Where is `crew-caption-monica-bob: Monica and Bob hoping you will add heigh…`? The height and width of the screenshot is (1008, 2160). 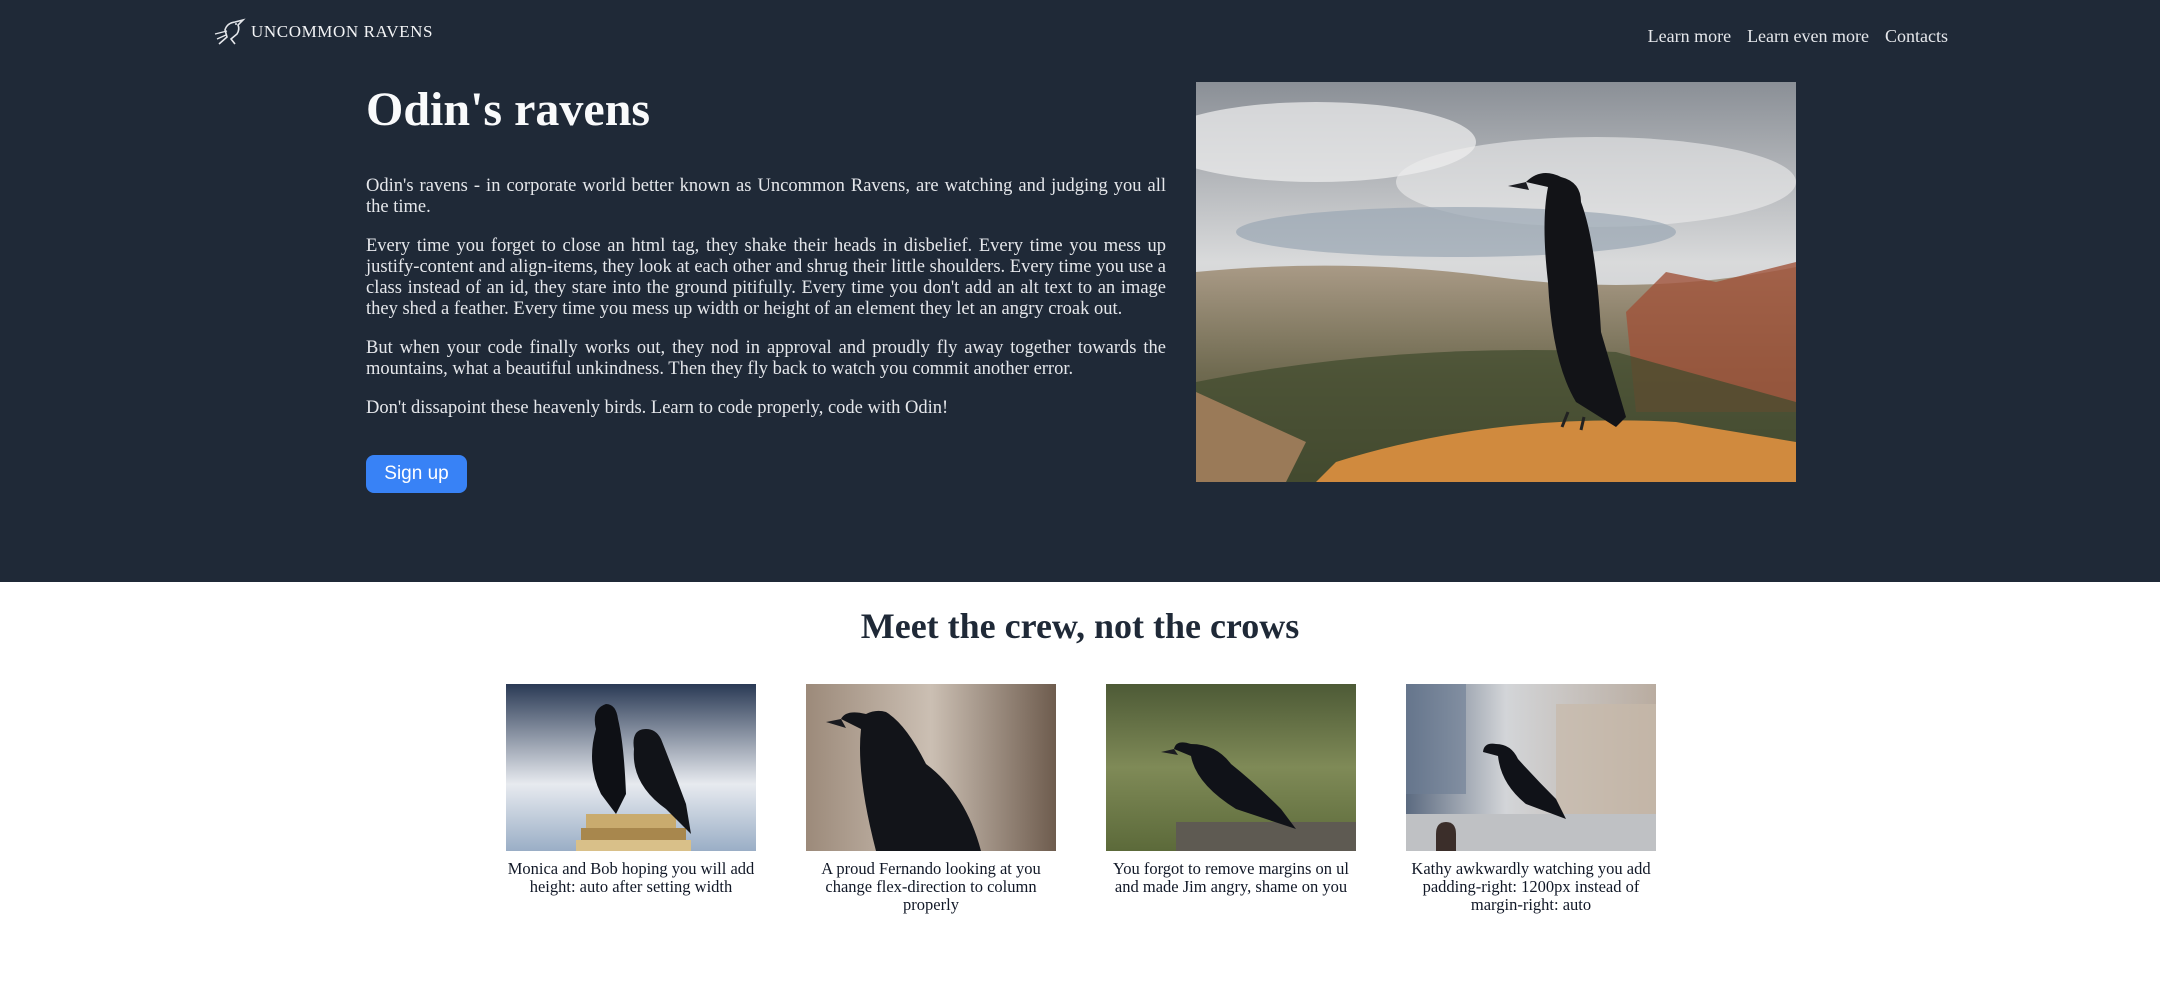
crew-caption-monica-bob: Monica and Bob hoping you will add heigh… is located at coordinates (631, 877).